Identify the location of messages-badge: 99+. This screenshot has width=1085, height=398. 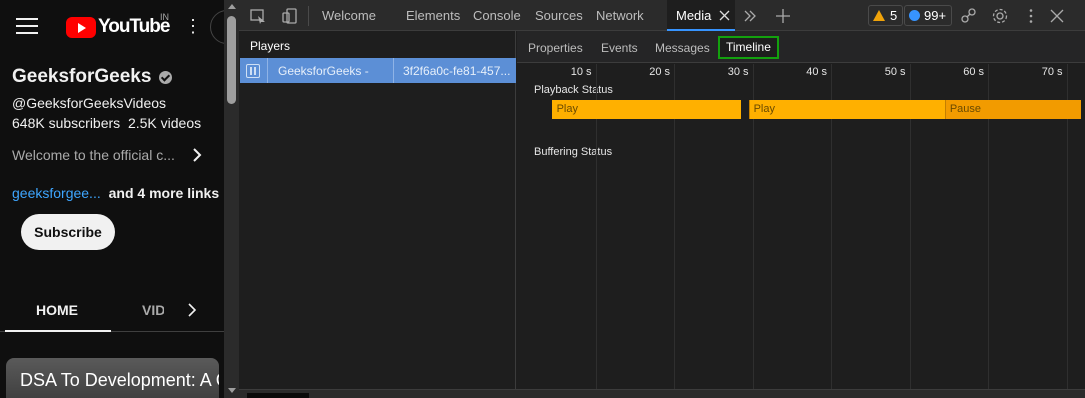
(928, 15).